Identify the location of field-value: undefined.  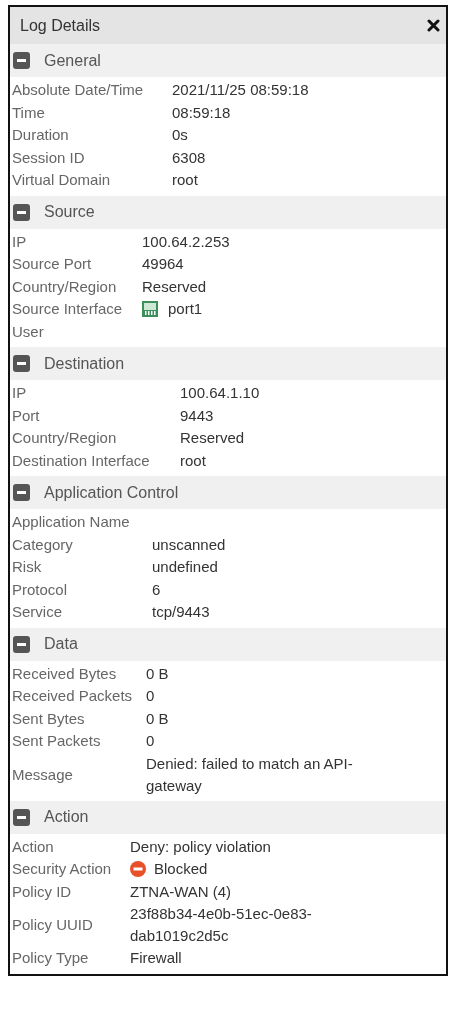
(185, 567).